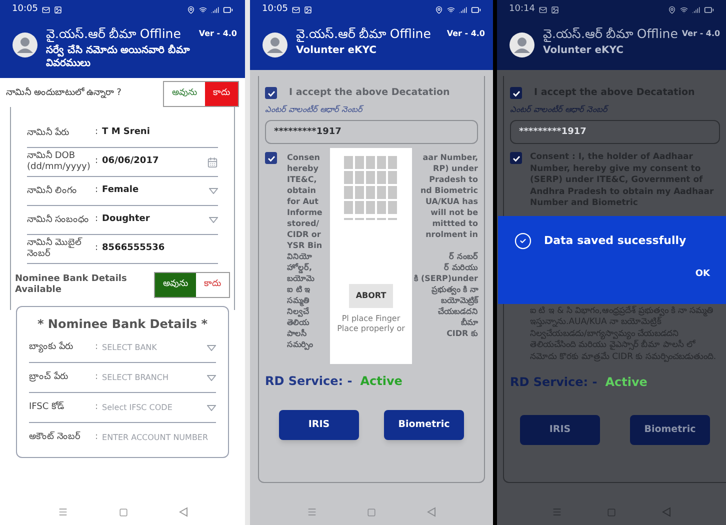 The image size is (726, 525). Describe the element at coordinates (302, 168) in the screenshot. I see `consent-text: hereby` at that location.